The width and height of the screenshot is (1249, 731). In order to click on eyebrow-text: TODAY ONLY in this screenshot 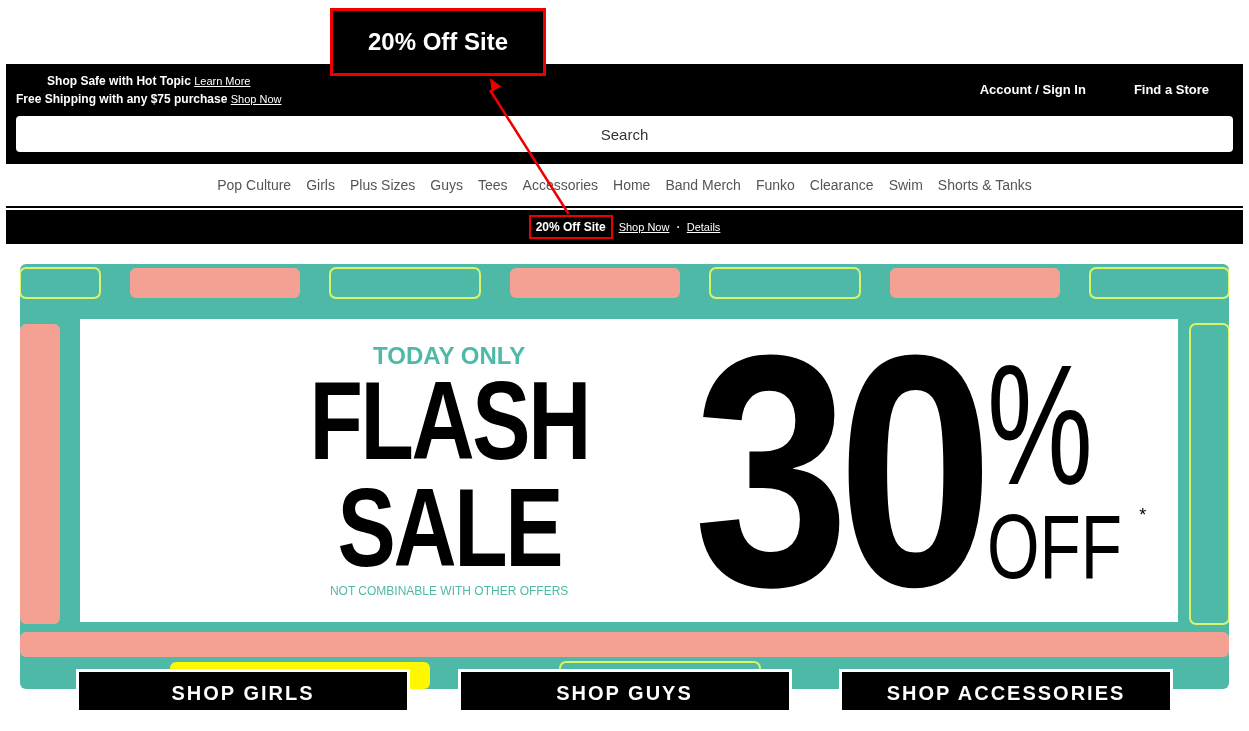, I will do `click(449, 356)`.